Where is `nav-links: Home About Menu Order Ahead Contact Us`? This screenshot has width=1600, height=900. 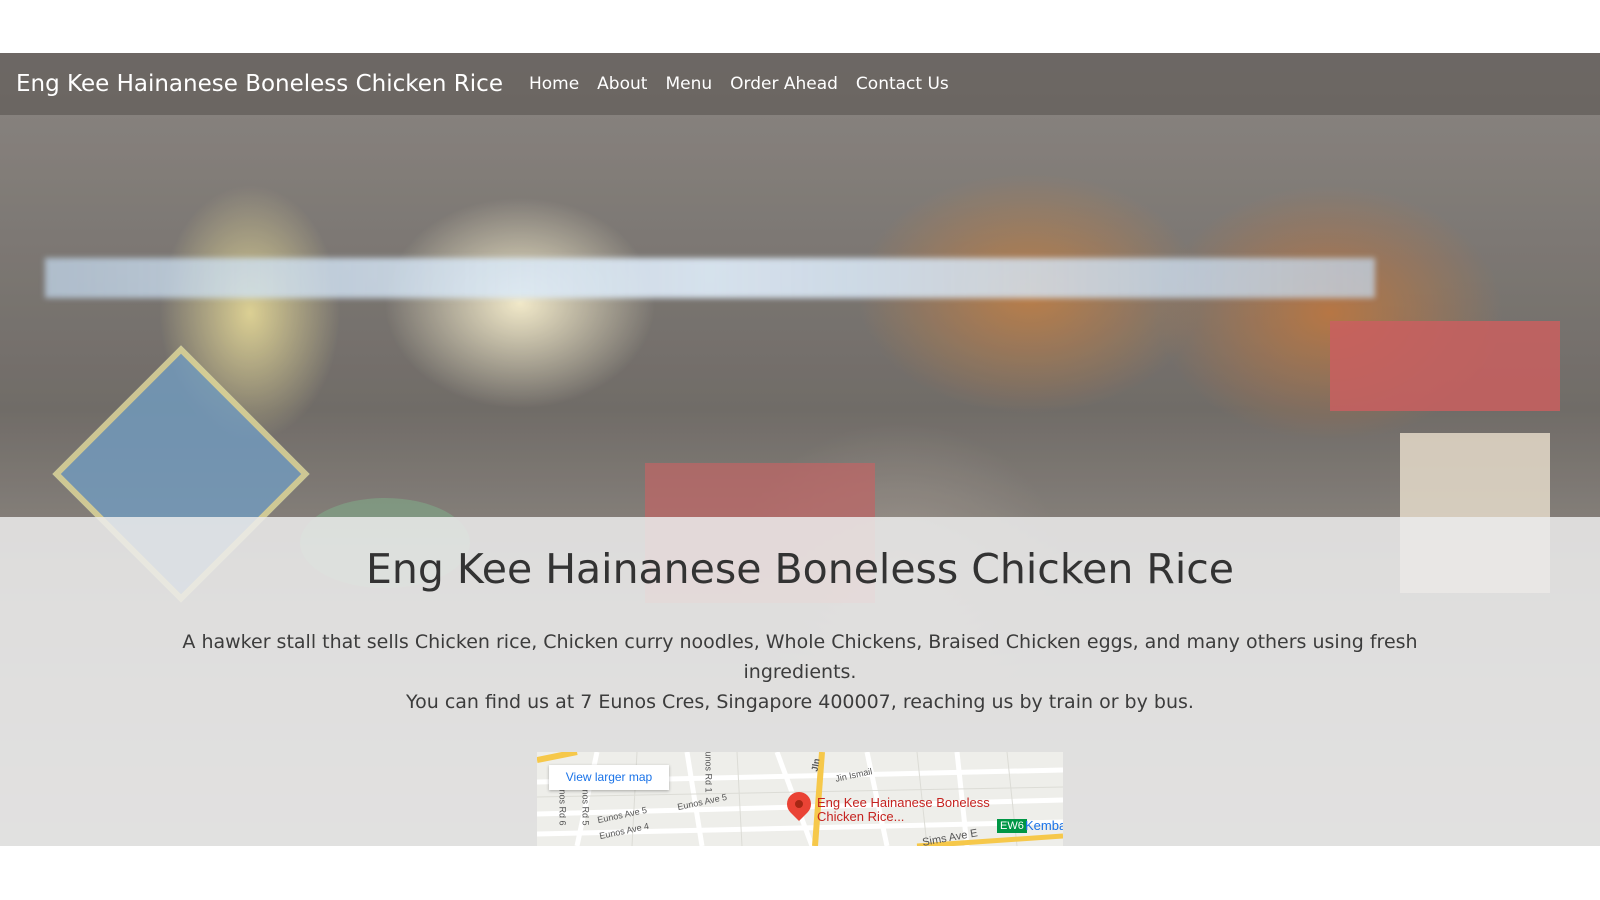 nav-links: Home About Menu Order Ahead Contact Us is located at coordinates (748, 84).